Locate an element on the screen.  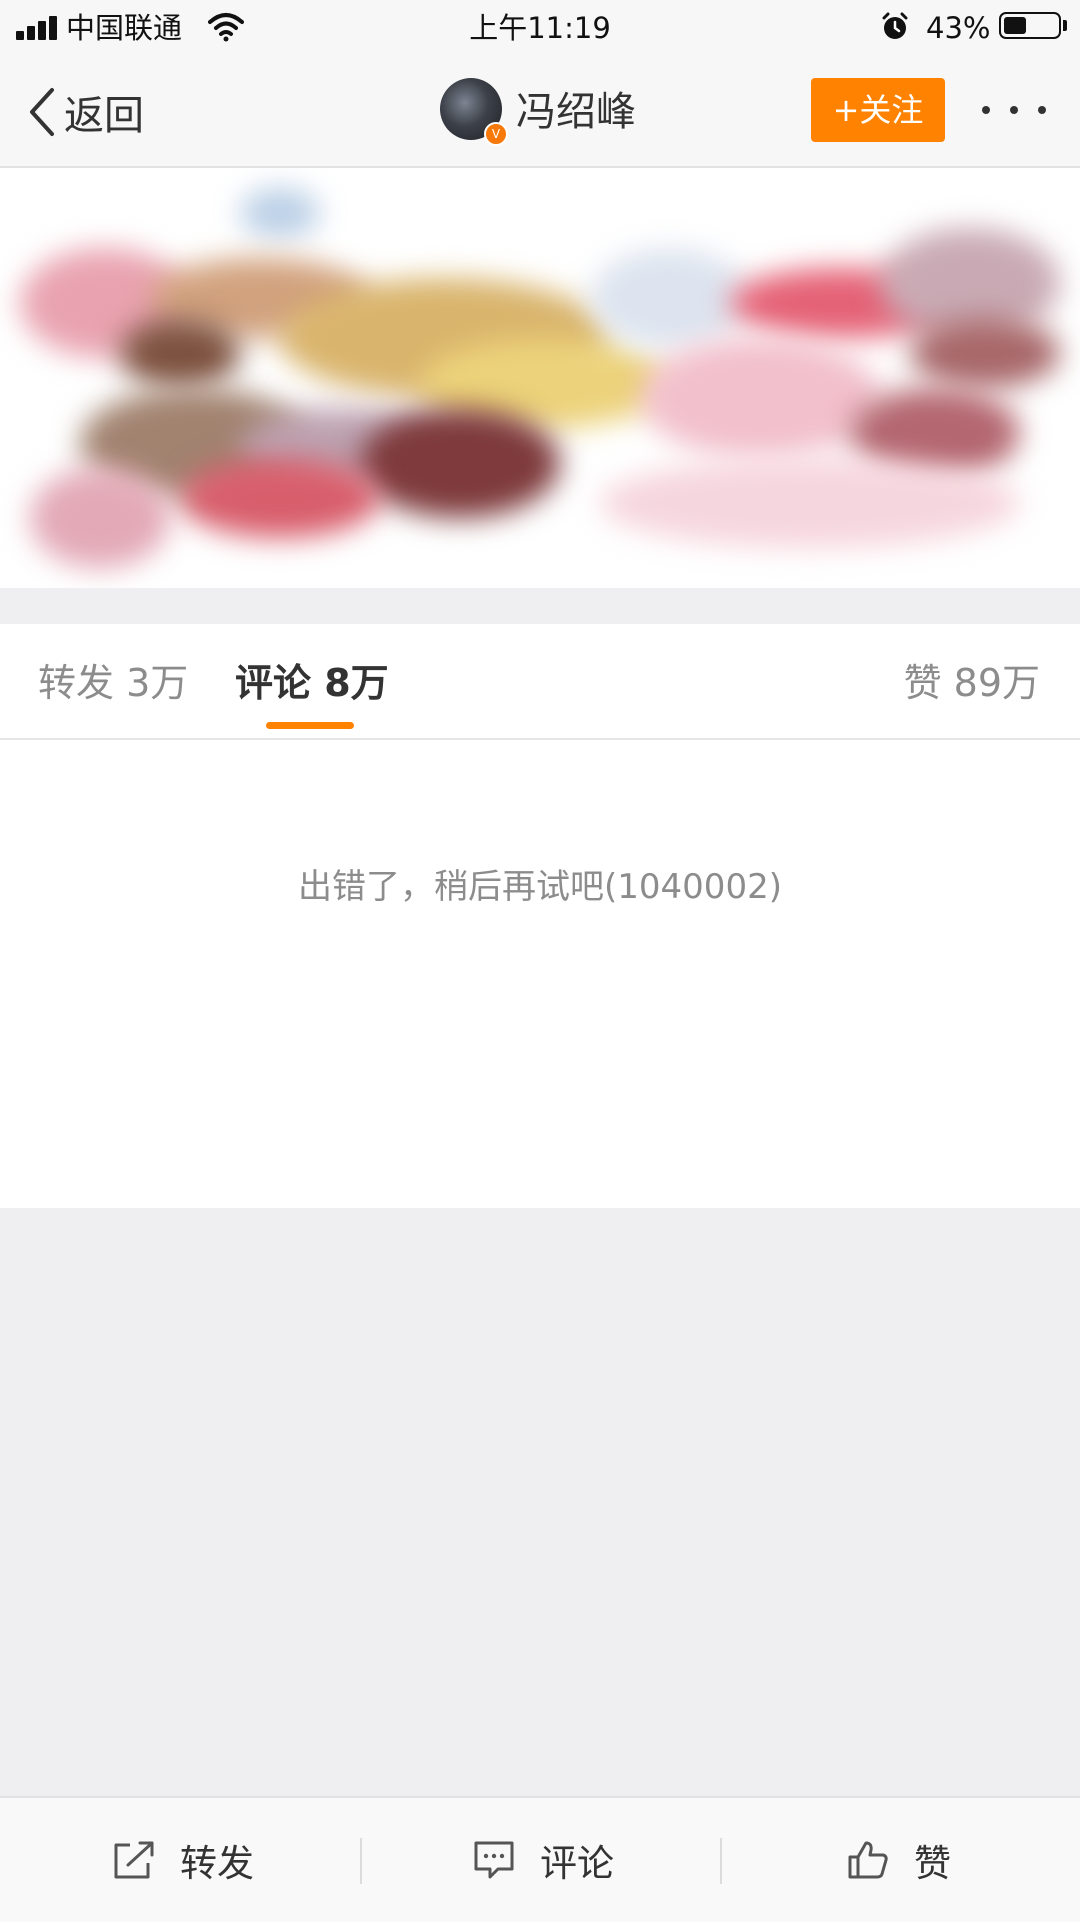
comment-label: 评论 is located at coordinates (577, 1863).